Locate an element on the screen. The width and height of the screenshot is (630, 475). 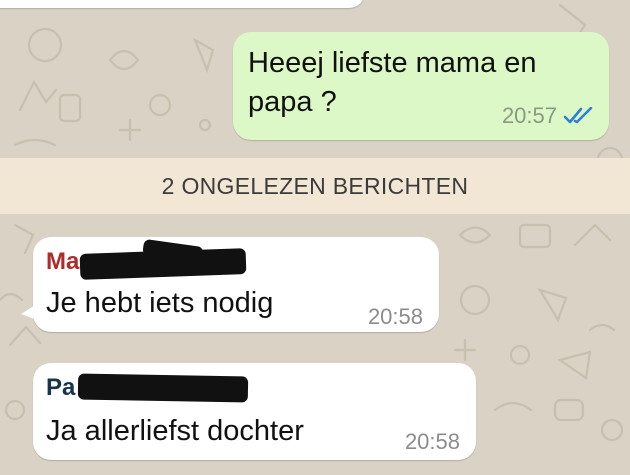
message-text: Ja allerliefst dochter is located at coordinates (175, 431).